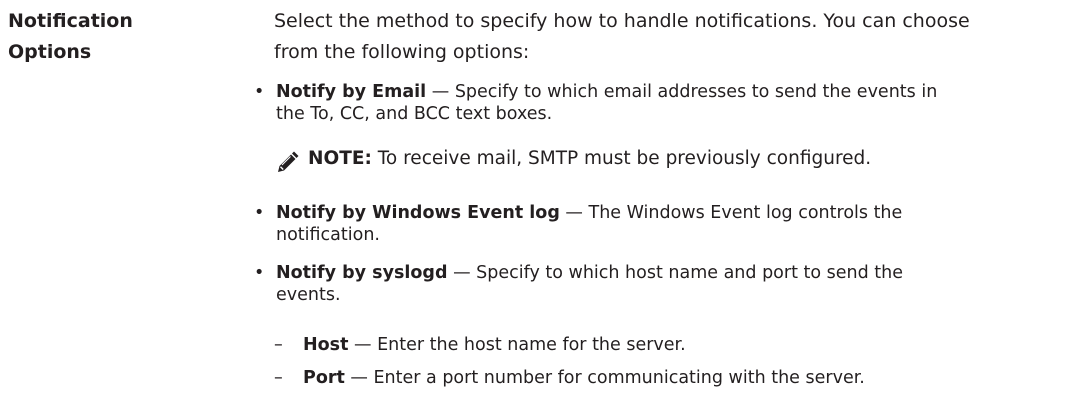 This screenshot has height=401, width=1083. I want to click on term-line-2: Options, so click(50, 52).